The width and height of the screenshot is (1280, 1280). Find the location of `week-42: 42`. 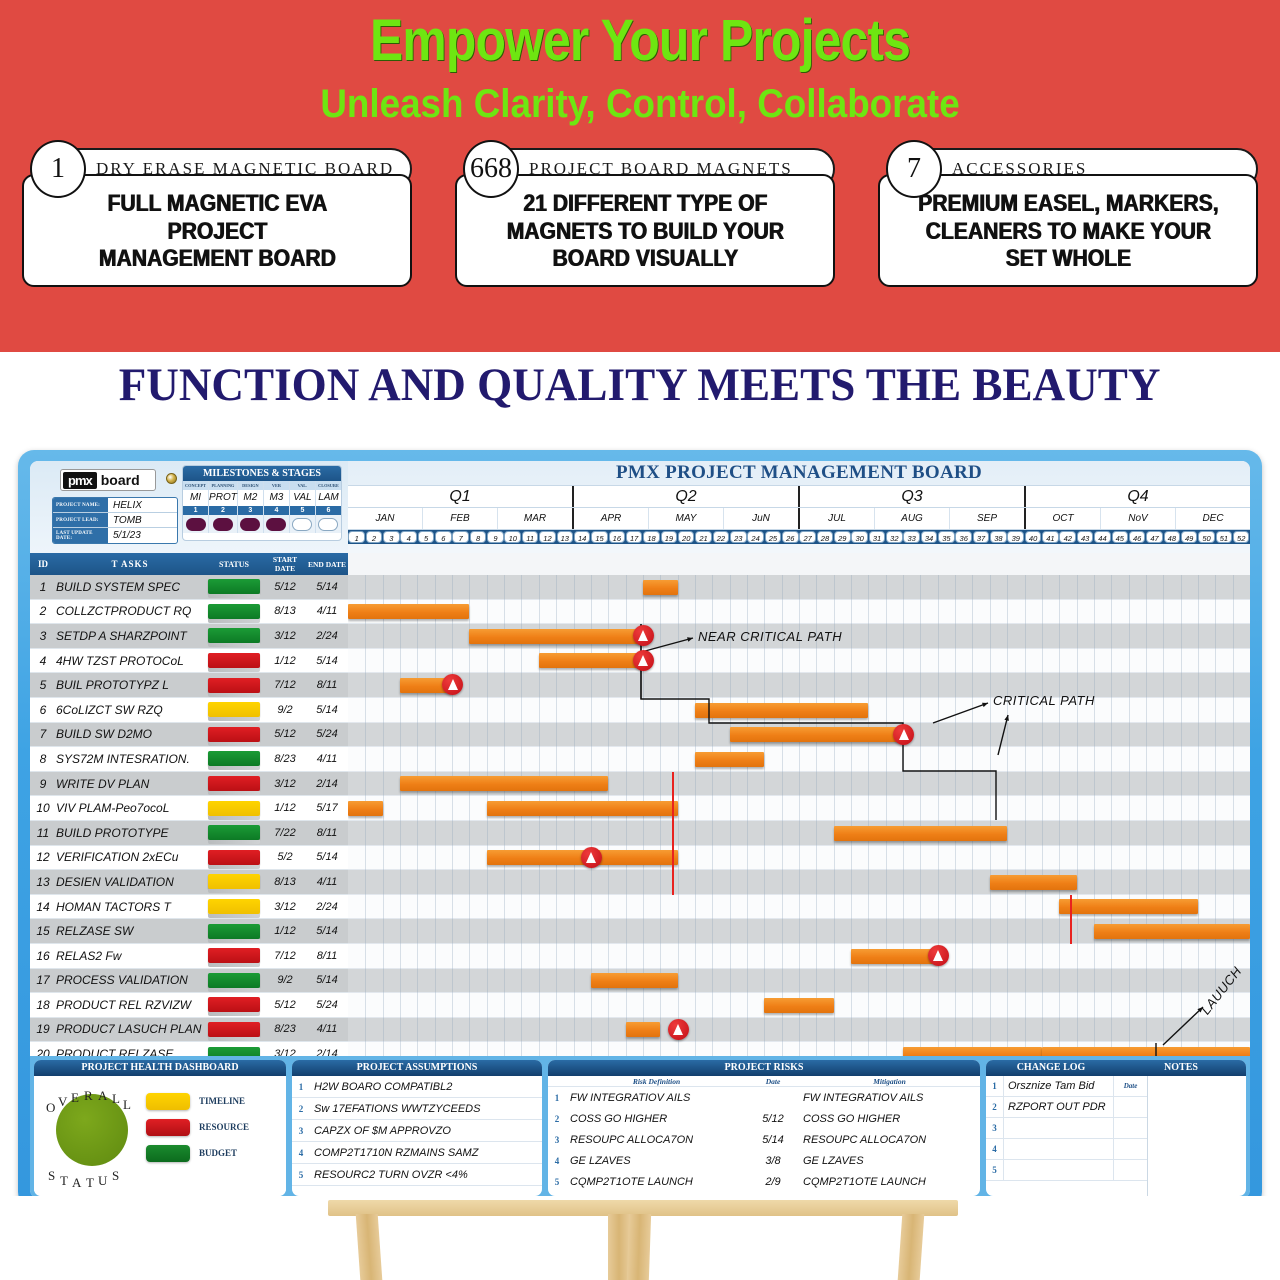

week-42: 42 is located at coordinates (1068, 537).